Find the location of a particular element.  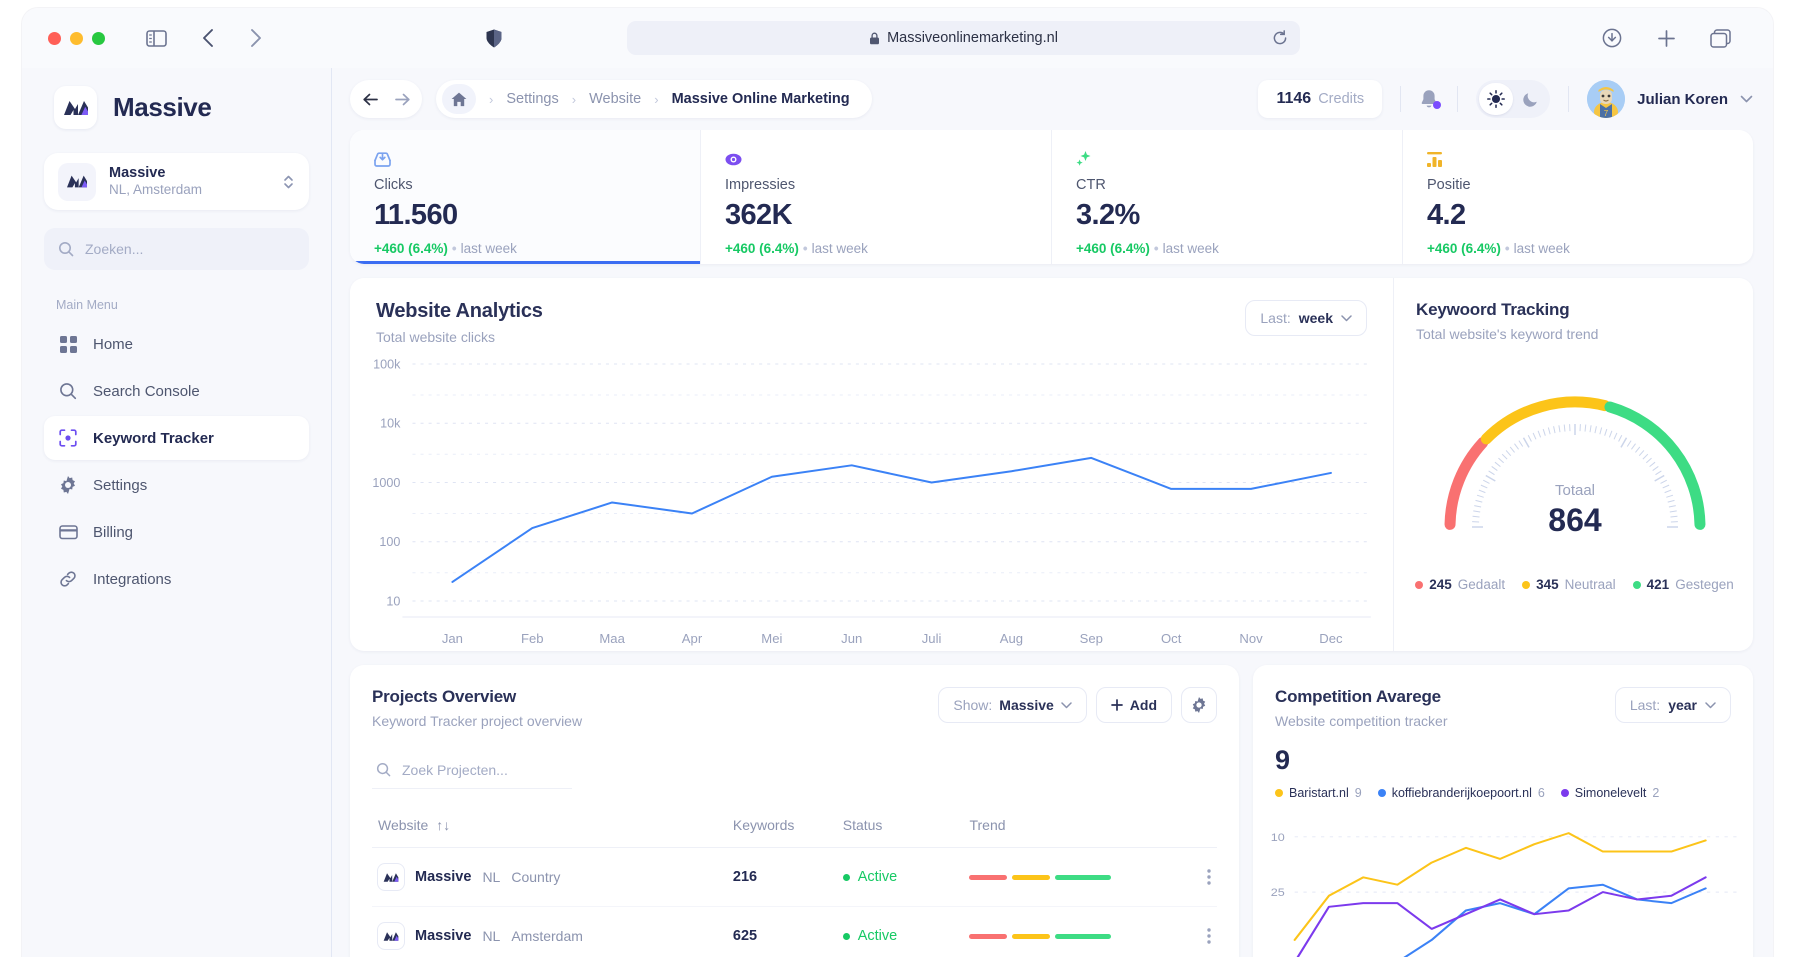

credits-badge: 1146 Credits is located at coordinates (1320, 99).